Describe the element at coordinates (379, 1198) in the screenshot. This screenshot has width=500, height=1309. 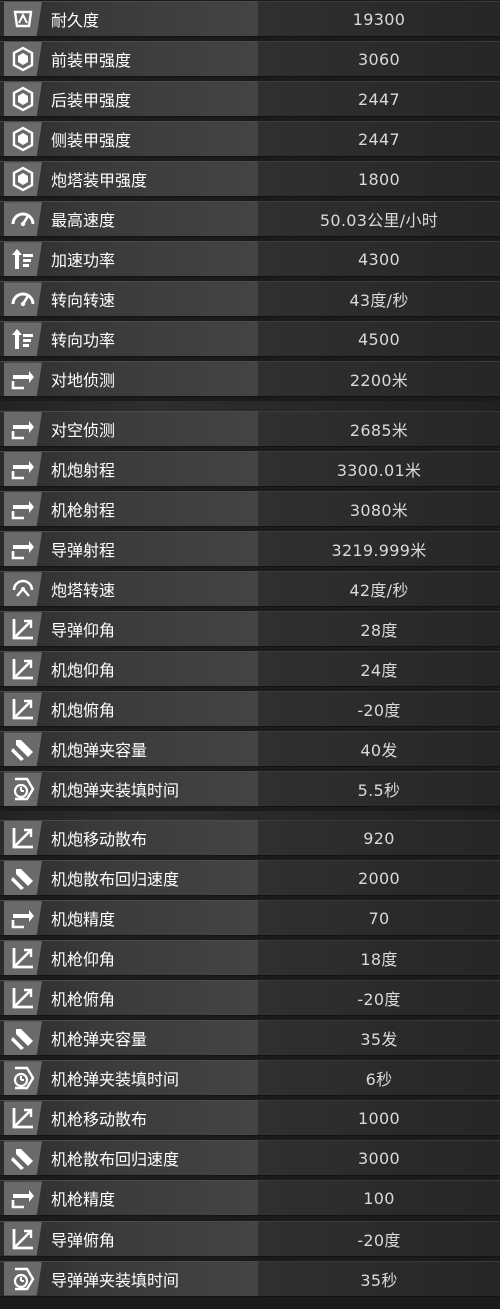
I see `stat-value: 100` at that location.